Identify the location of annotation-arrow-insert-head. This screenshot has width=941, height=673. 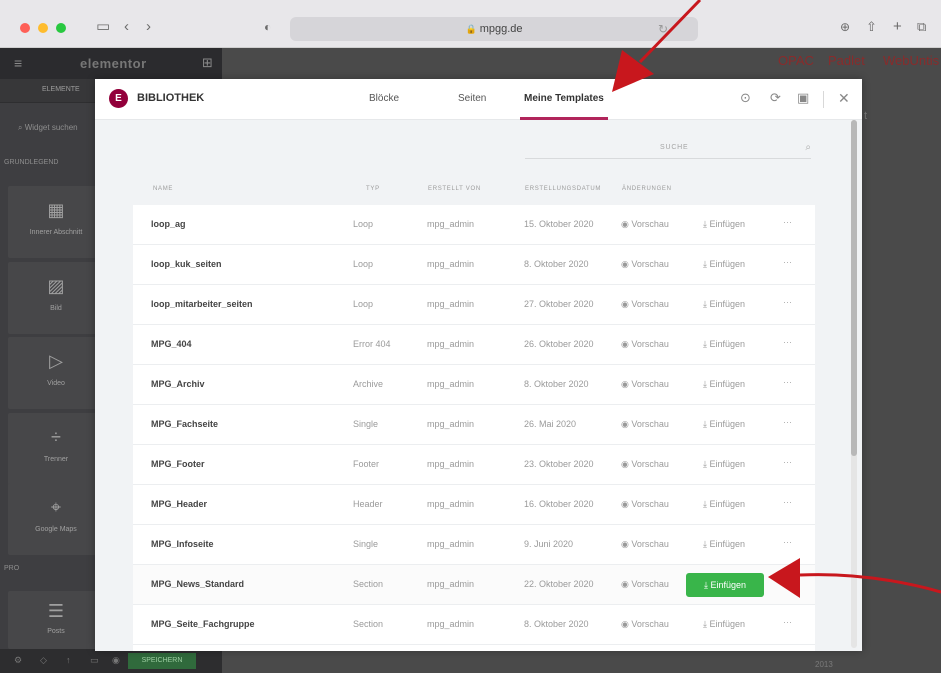
(784, 578).